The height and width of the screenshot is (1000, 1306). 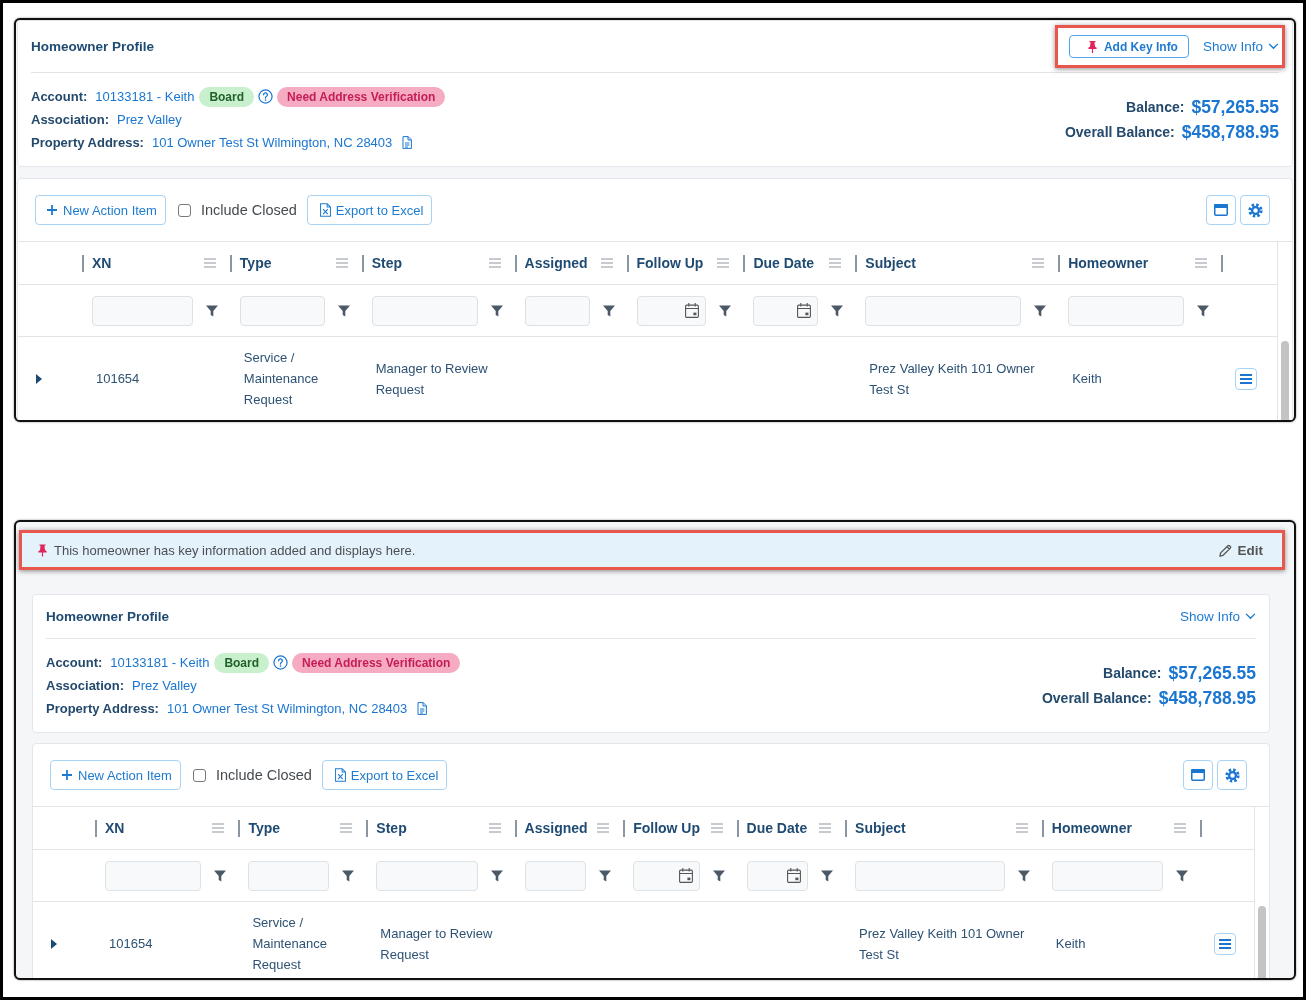 I want to click on field-label: Property Address:, so click(x=102, y=708).